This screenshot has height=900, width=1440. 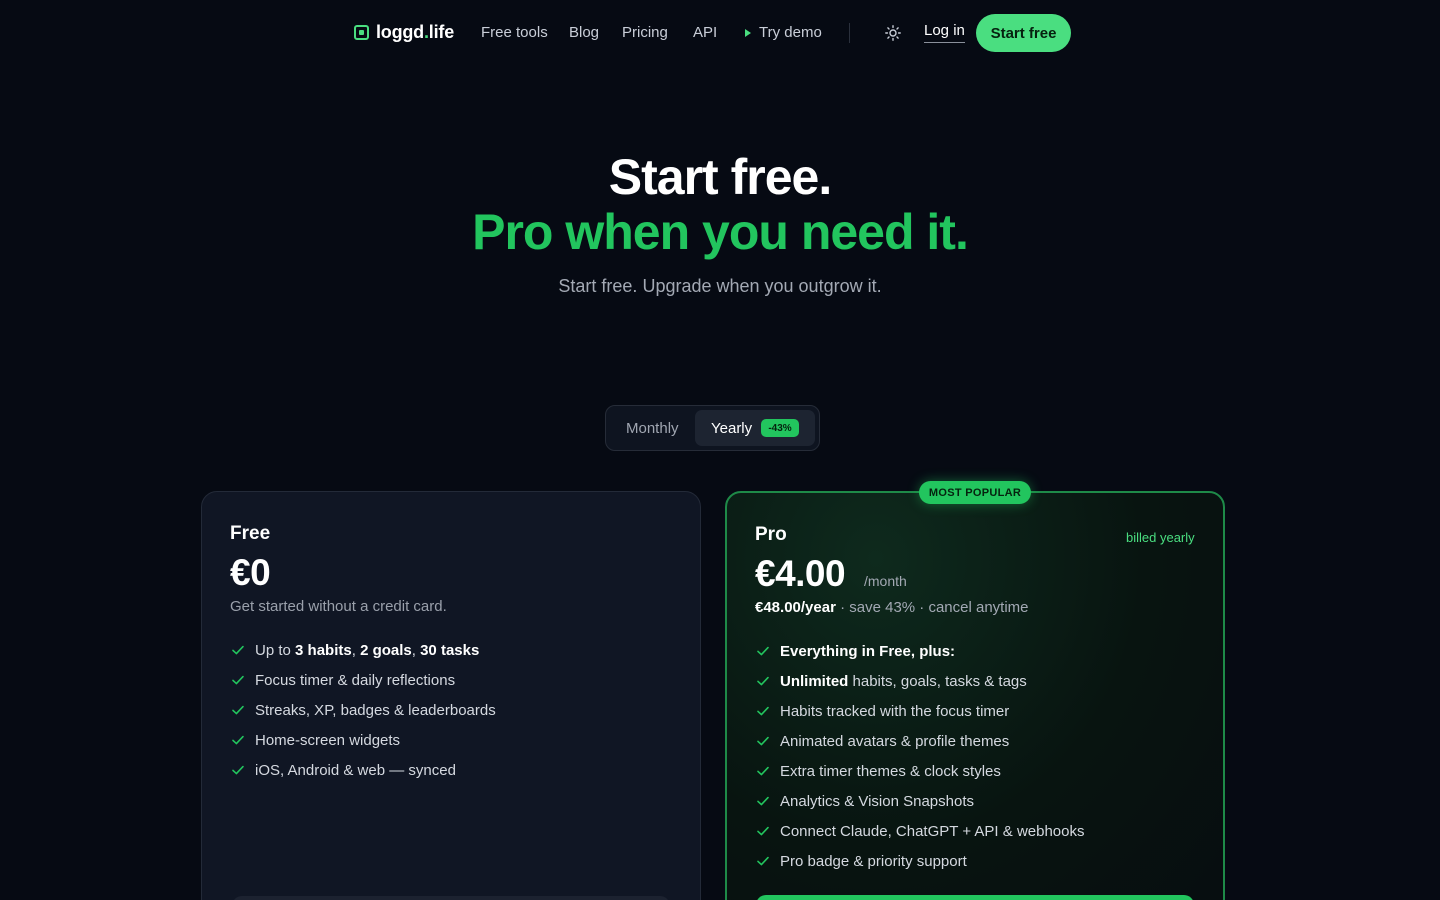 What do you see at coordinates (932, 607) in the screenshot?
I see `yearly-price-details: · save 43% · cancel anytime` at bounding box center [932, 607].